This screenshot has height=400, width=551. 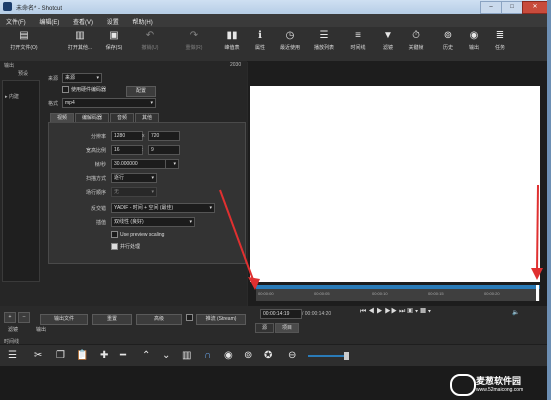 I want to click on hw-encoder-checkbox, so click(x=65, y=90).